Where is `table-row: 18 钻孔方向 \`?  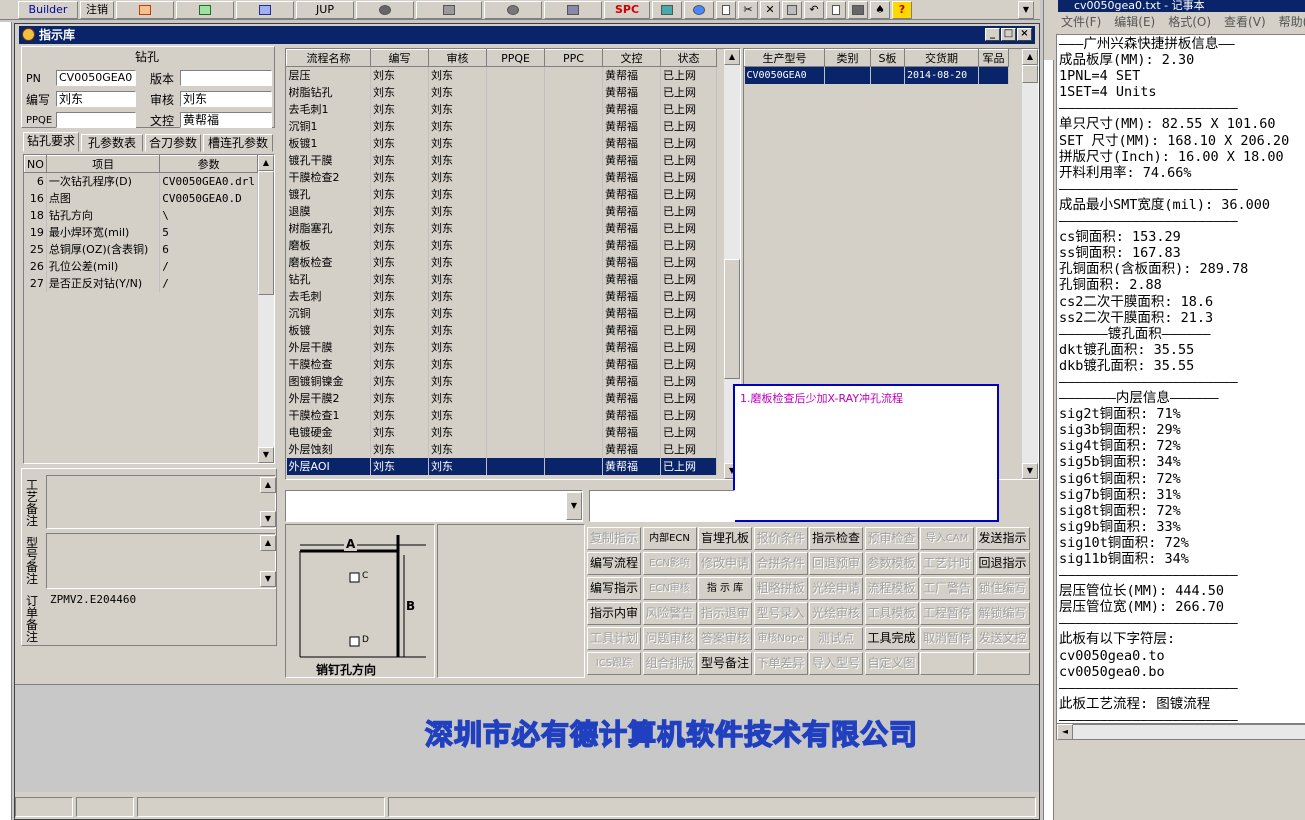
table-row: 18 钻孔方向 \ is located at coordinates (141, 215).